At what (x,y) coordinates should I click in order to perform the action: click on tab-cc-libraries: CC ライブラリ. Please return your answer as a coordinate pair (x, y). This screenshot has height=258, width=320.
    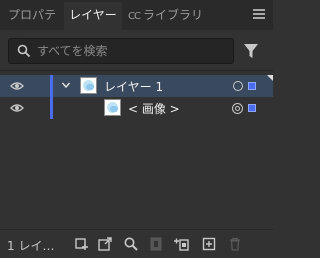
    Looking at the image, I should click on (178, 16).